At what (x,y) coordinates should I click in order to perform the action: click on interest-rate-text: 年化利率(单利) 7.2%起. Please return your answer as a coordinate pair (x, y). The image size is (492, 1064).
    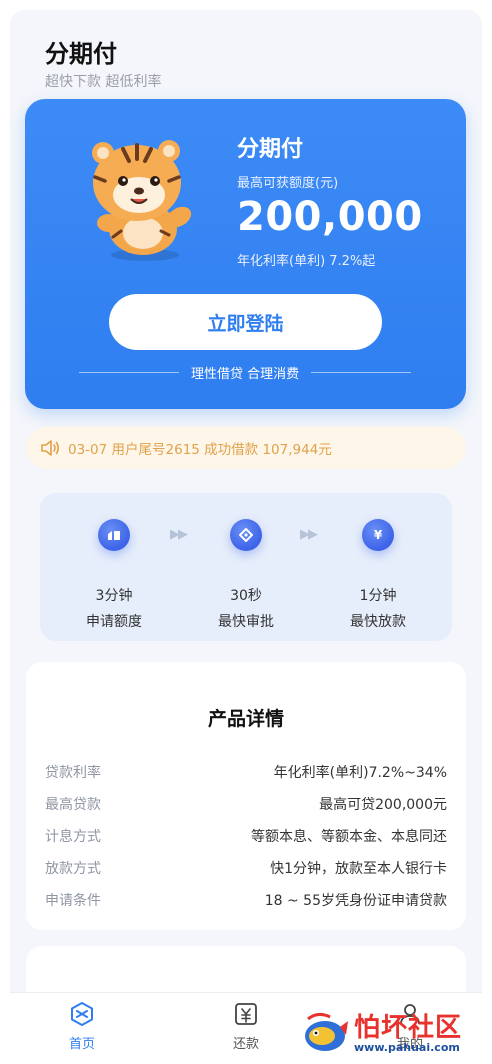
    Looking at the image, I should click on (306, 261).